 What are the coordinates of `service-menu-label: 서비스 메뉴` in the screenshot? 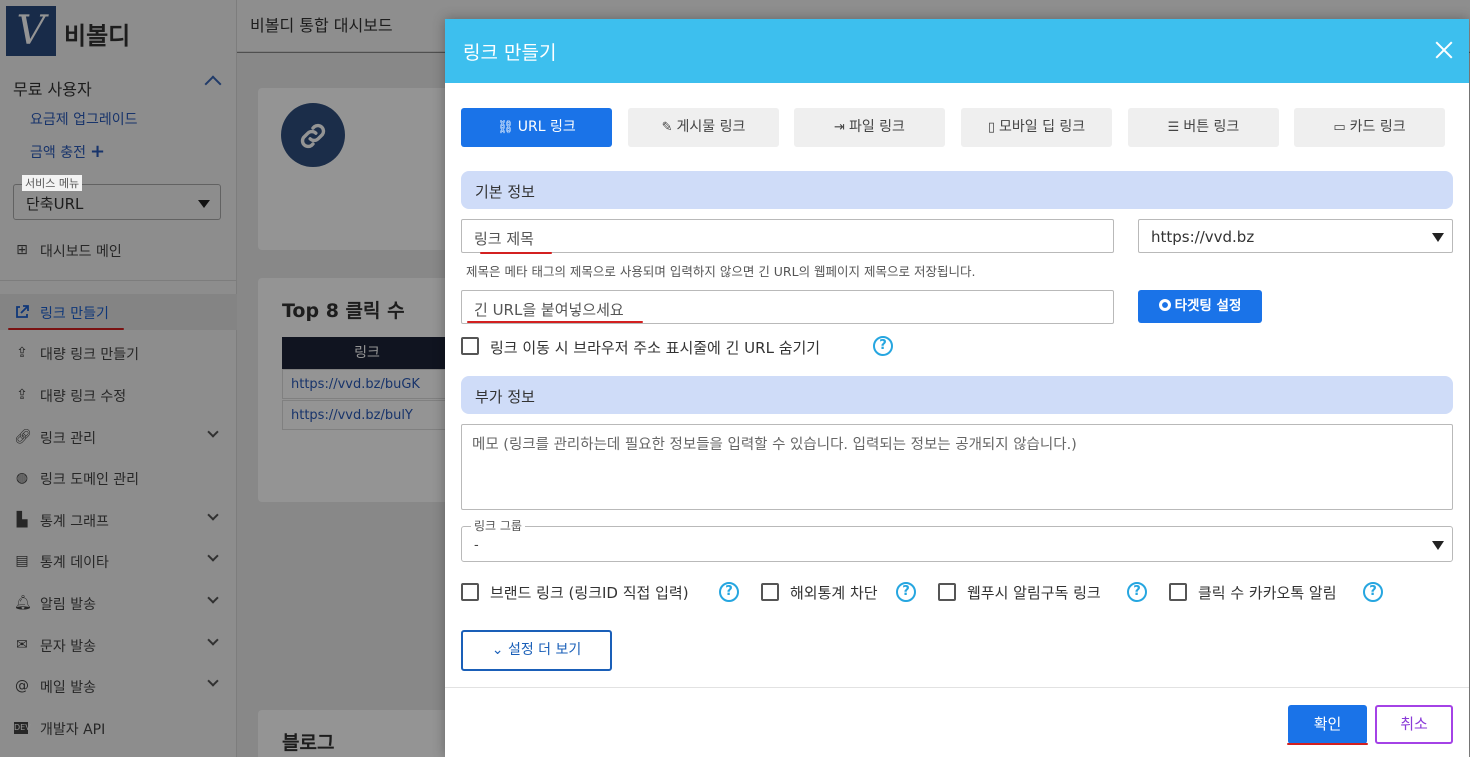 It's located at (52, 183).